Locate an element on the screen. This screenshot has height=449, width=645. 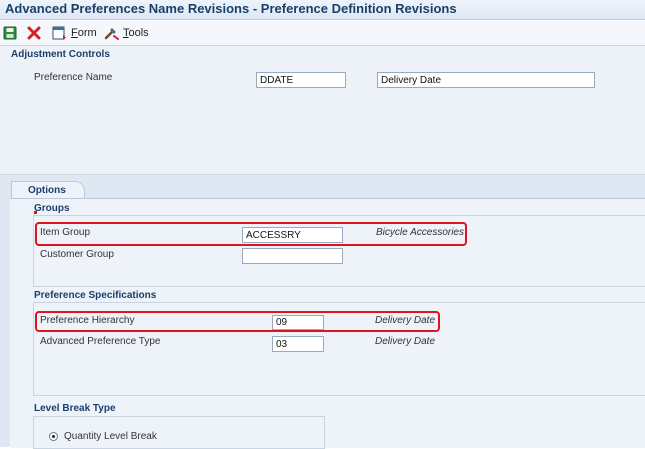
level-break-type-heading: Level Break Type is located at coordinates (75, 408).